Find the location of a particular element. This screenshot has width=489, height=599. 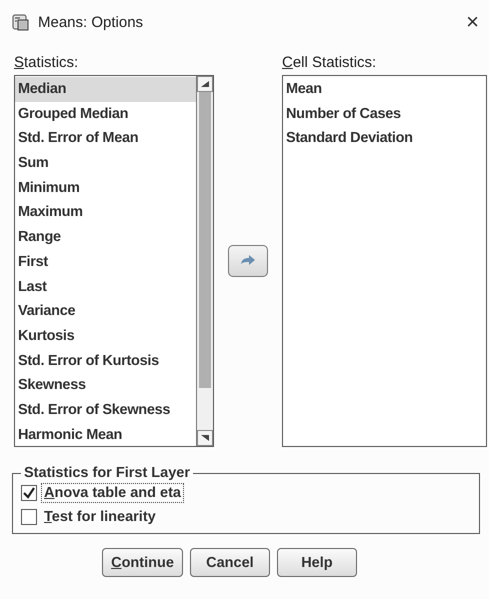

list-item: Harmonic Mean is located at coordinates (105, 435).